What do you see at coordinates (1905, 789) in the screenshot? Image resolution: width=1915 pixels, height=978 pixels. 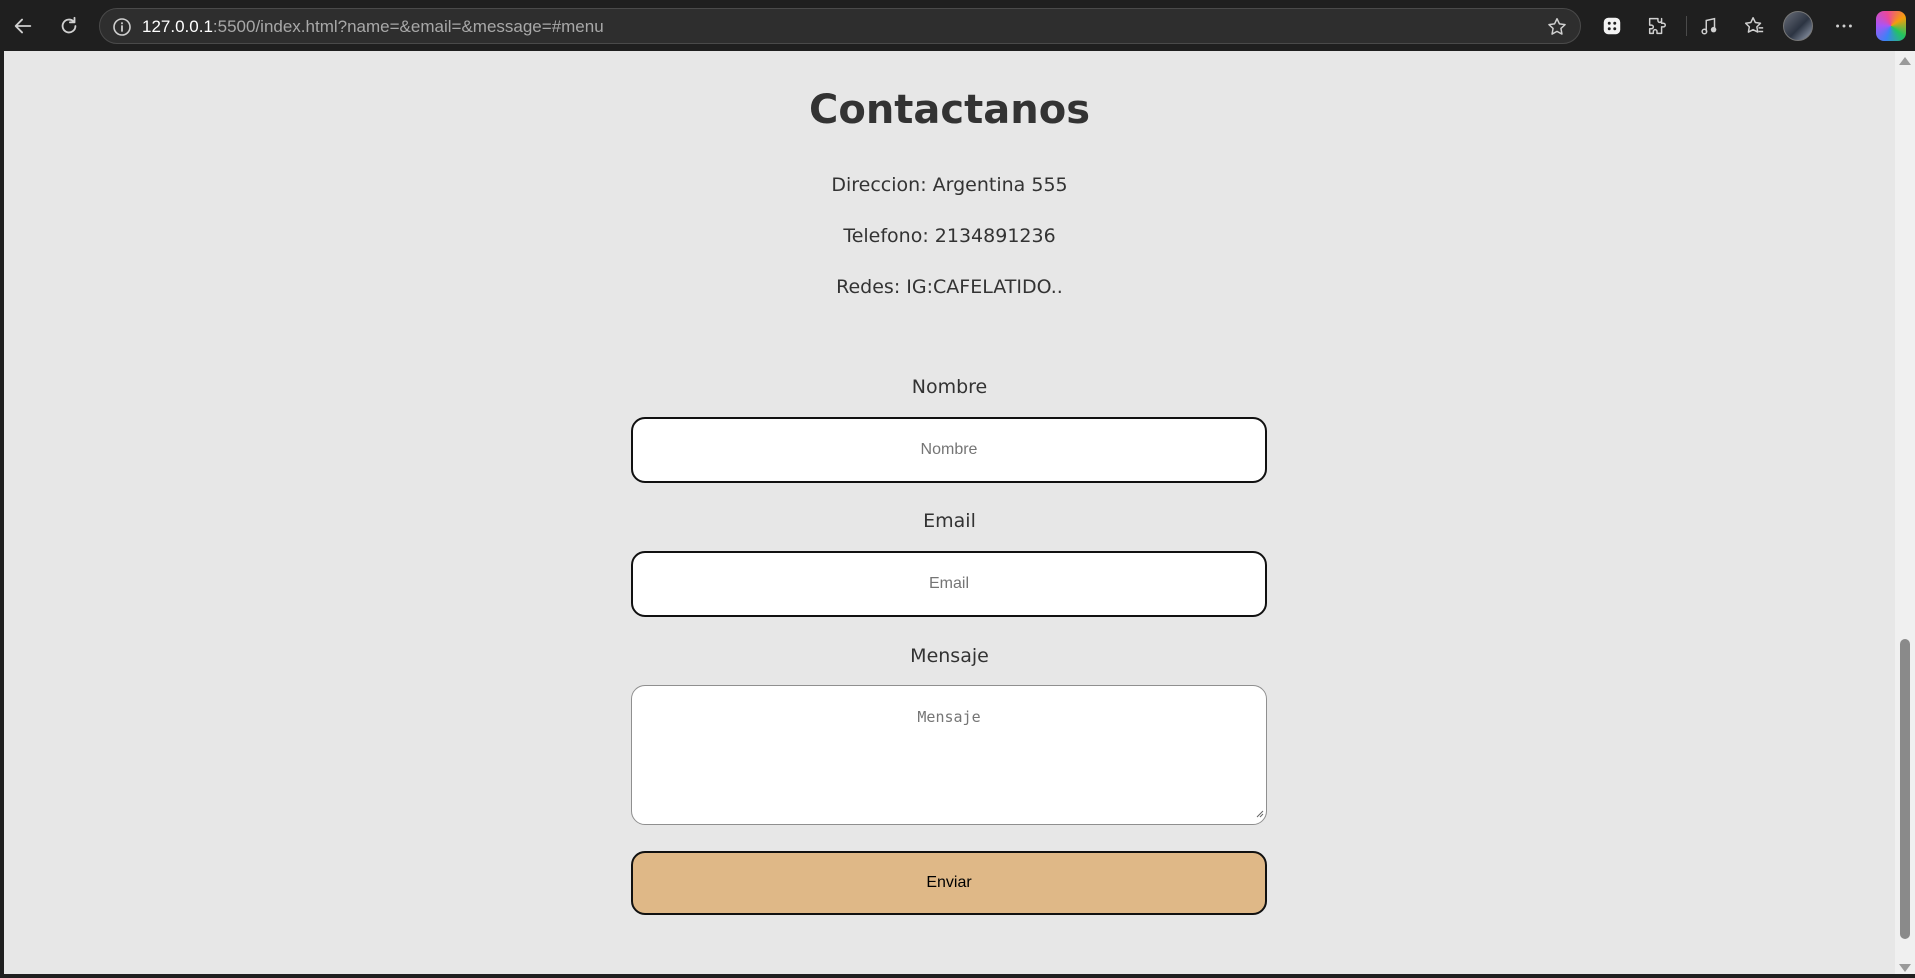 I see `scroll-thumb` at bounding box center [1905, 789].